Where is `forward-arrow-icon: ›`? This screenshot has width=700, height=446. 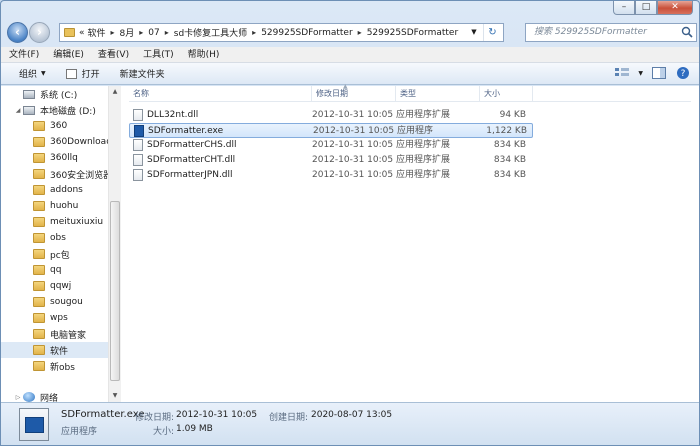 forward-arrow-icon: › is located at coordinates (39, 32).